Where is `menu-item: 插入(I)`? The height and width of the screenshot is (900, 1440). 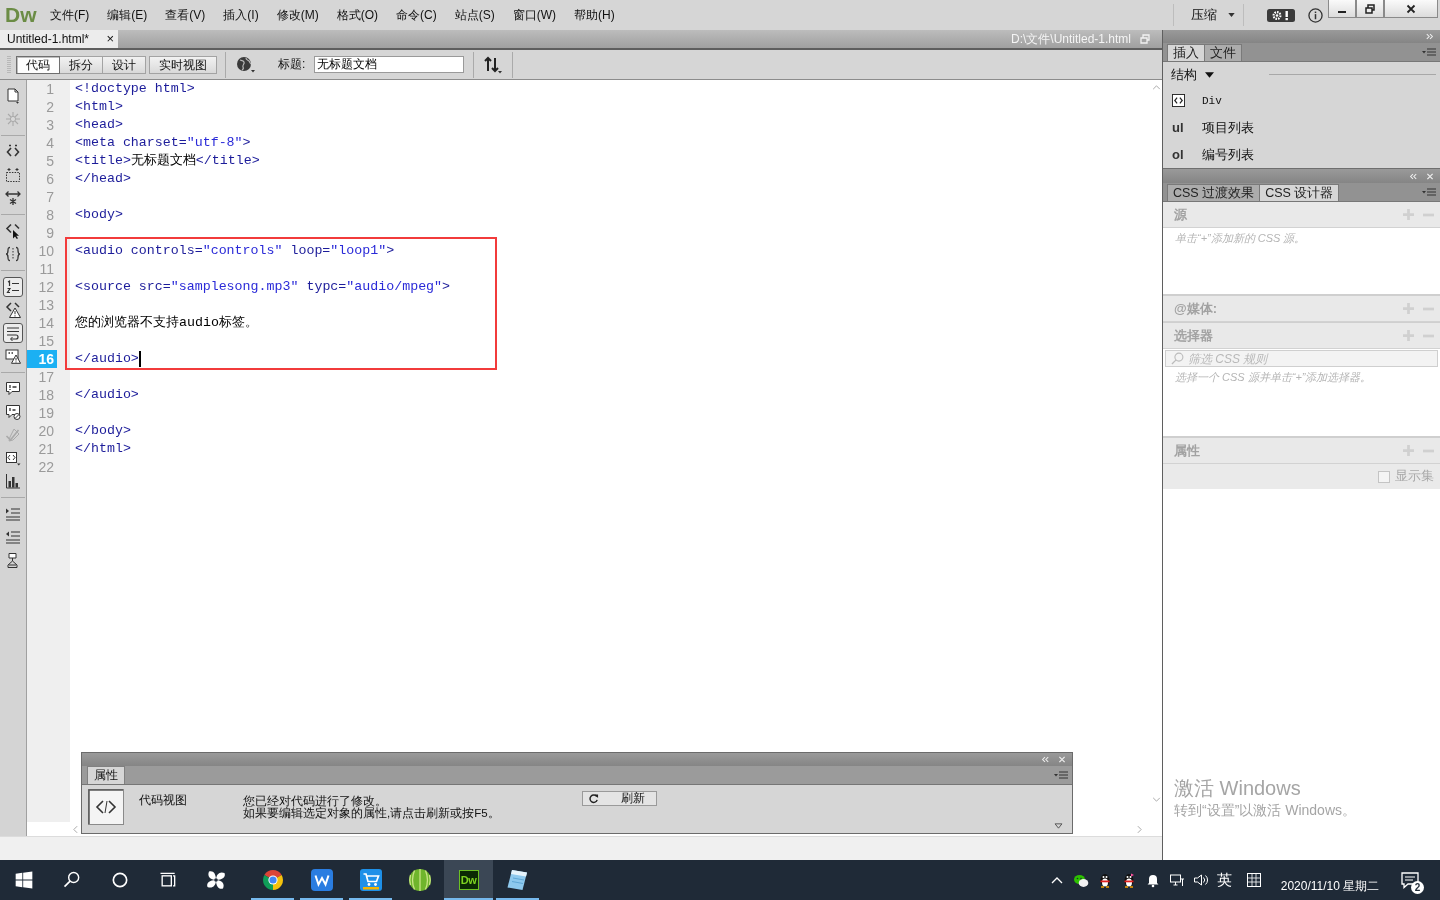 menu-item: 插入(I) is located at coordinates (241, 15).